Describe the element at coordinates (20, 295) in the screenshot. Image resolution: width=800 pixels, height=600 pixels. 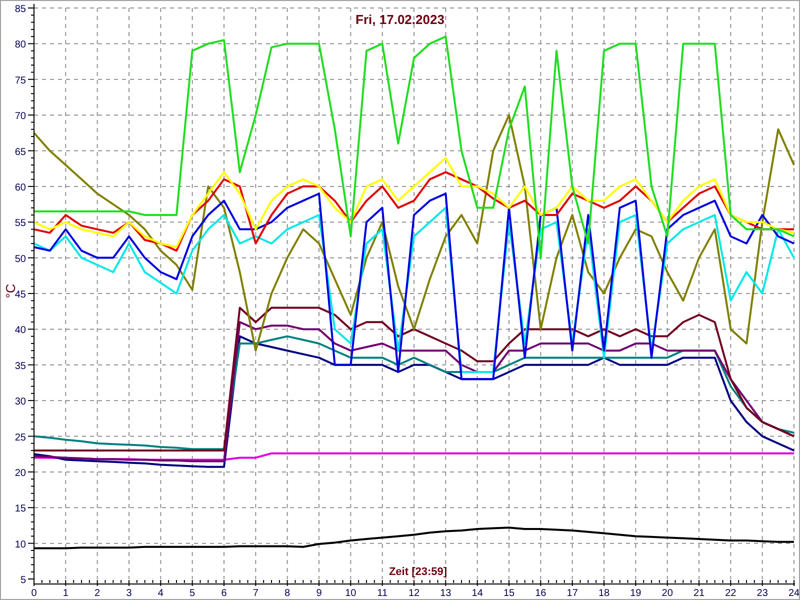
I see `tick-label: 45` at that location.